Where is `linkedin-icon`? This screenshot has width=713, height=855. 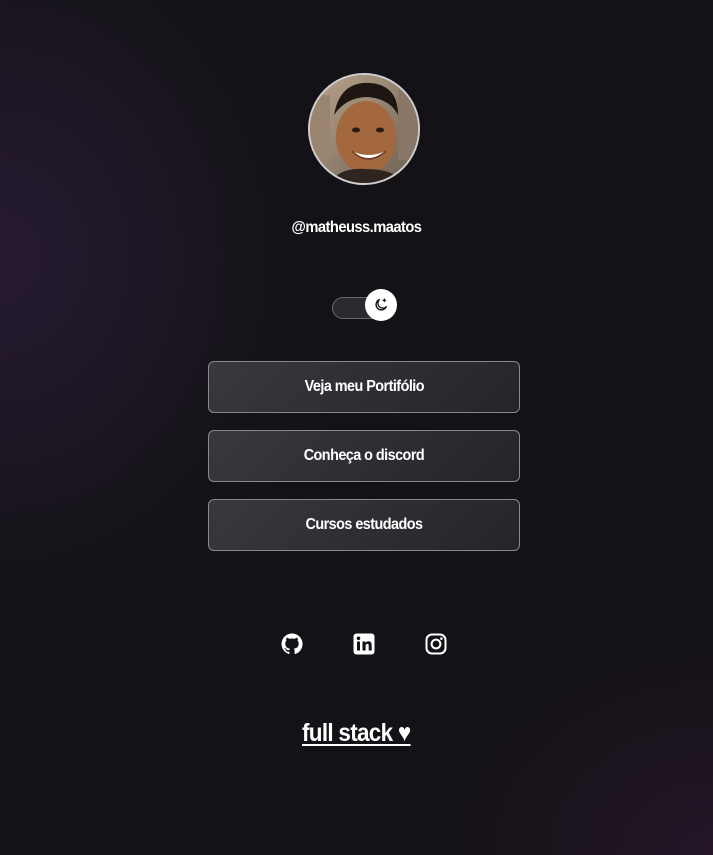 linkedin-icon is located at coordinates (364, 644).